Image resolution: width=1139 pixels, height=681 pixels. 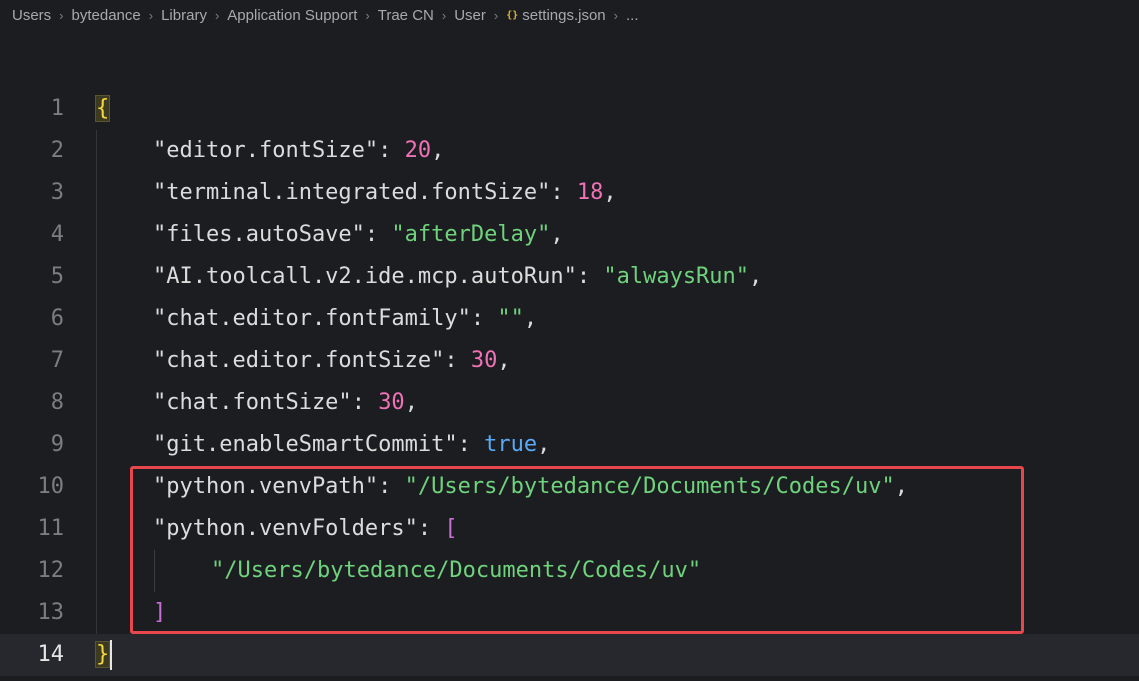 What do you see at coordinates (57, 150) in the screenshot?
I see `line-number: 2` at bounding box center [57, 150].